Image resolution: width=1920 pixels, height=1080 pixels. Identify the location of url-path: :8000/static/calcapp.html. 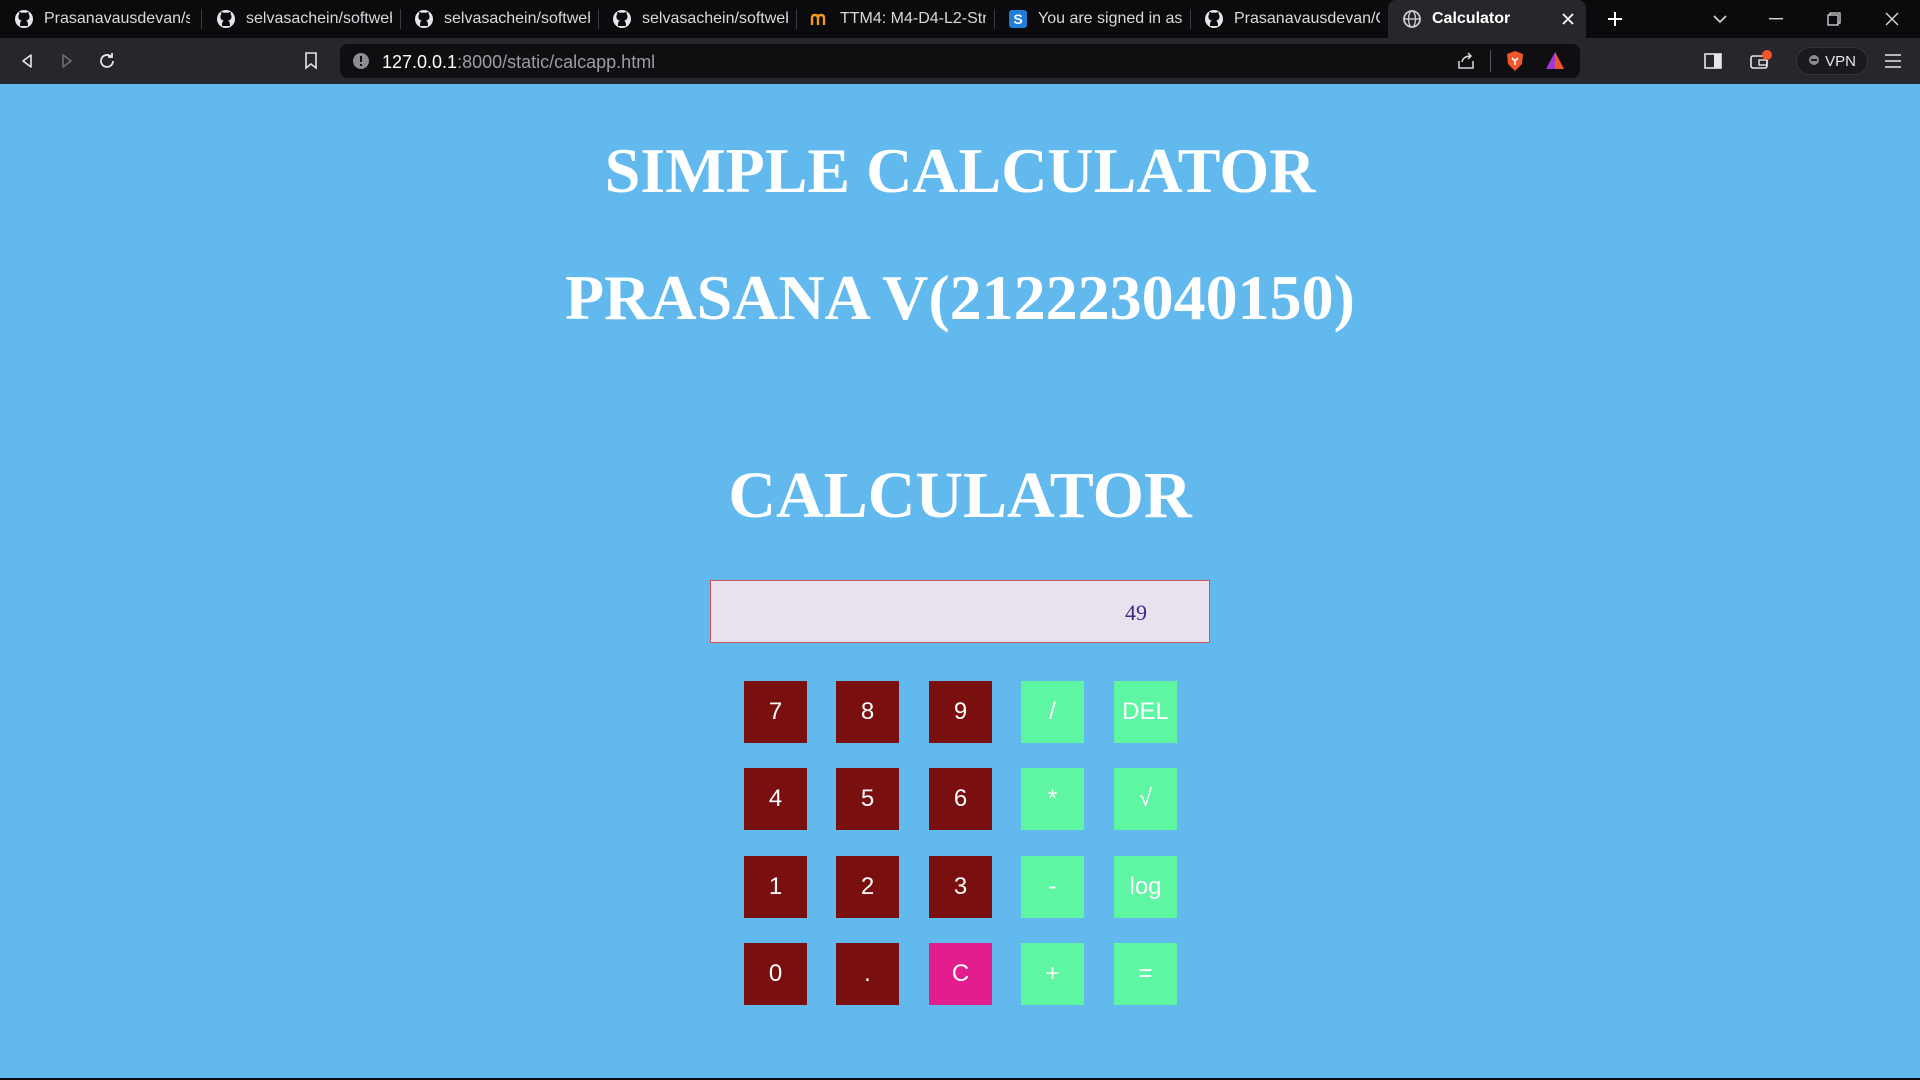
(556, 62).